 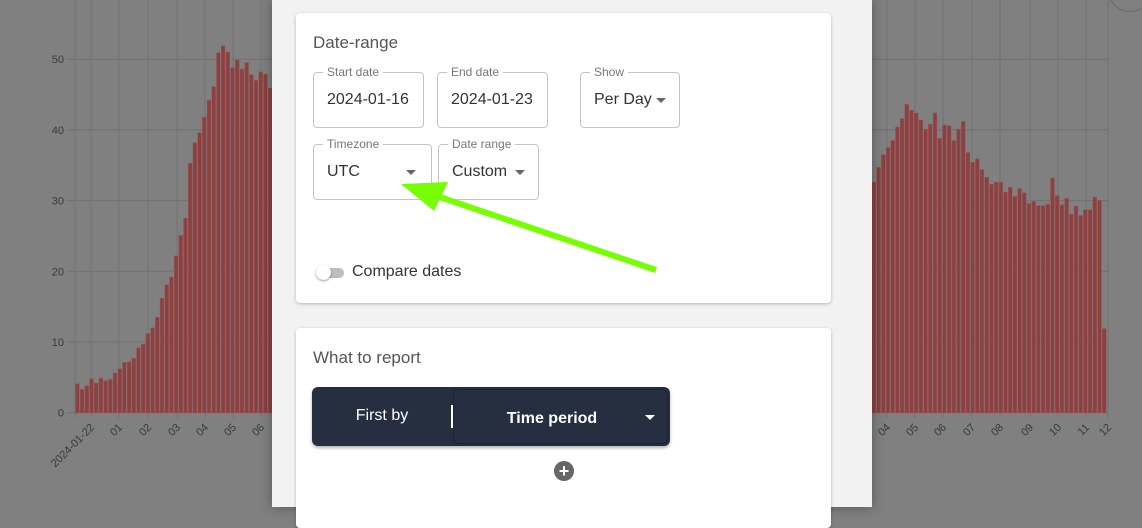 What do you see at coordinates (912, 430) in the screenshot?
I see `x-tick-label: 05` at bounding box center [912, 430].